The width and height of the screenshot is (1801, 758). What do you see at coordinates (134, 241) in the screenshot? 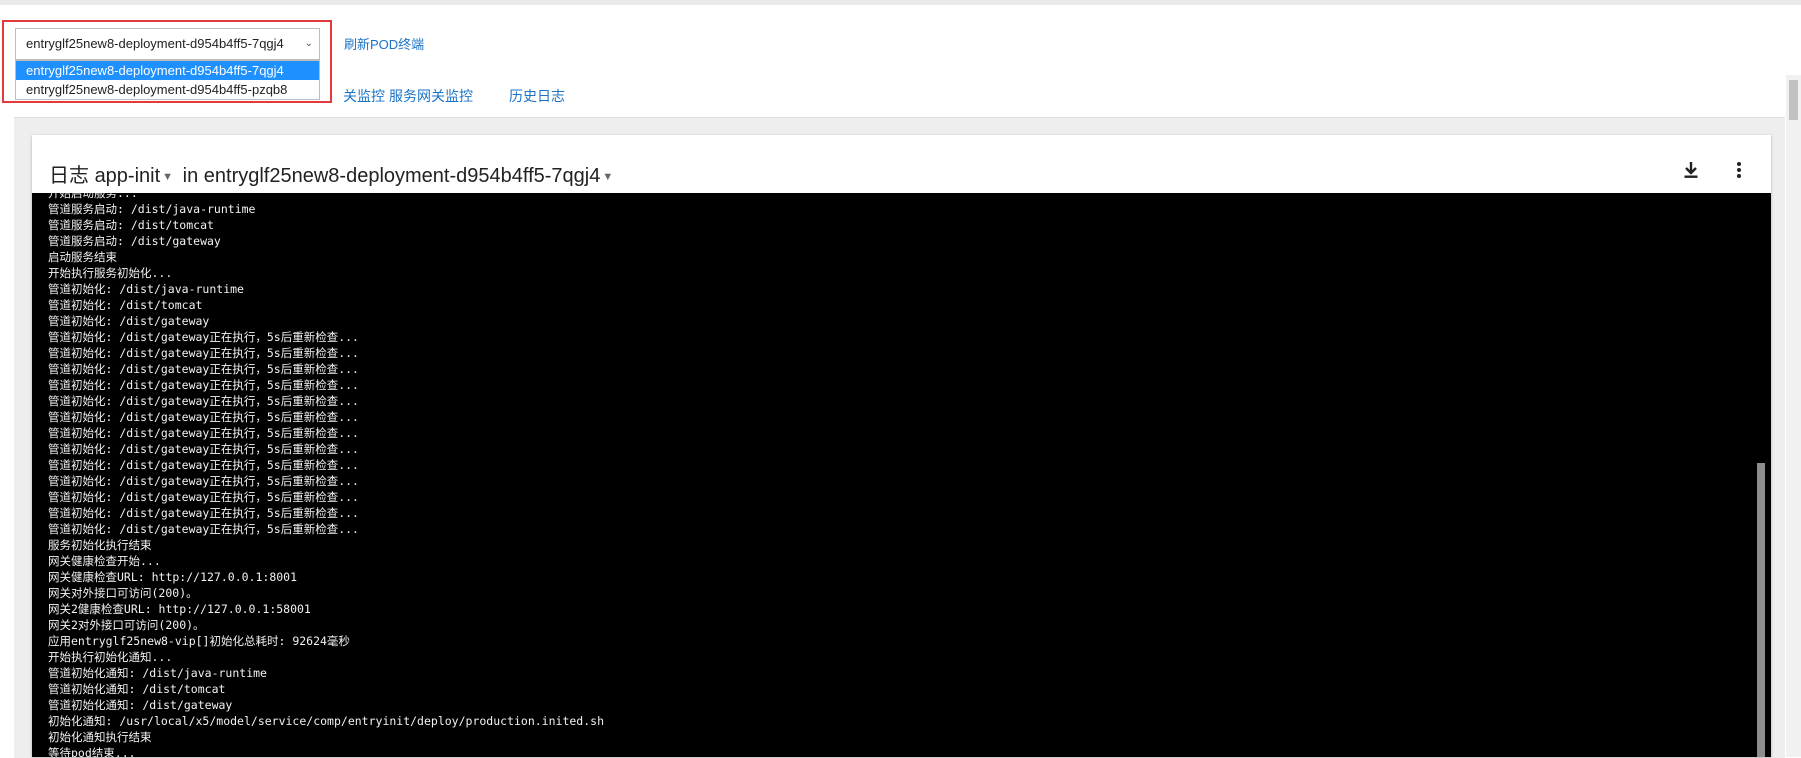
I see `log-line: 管道服务启动: /dist/gateway` at bounding box center [134, 241].